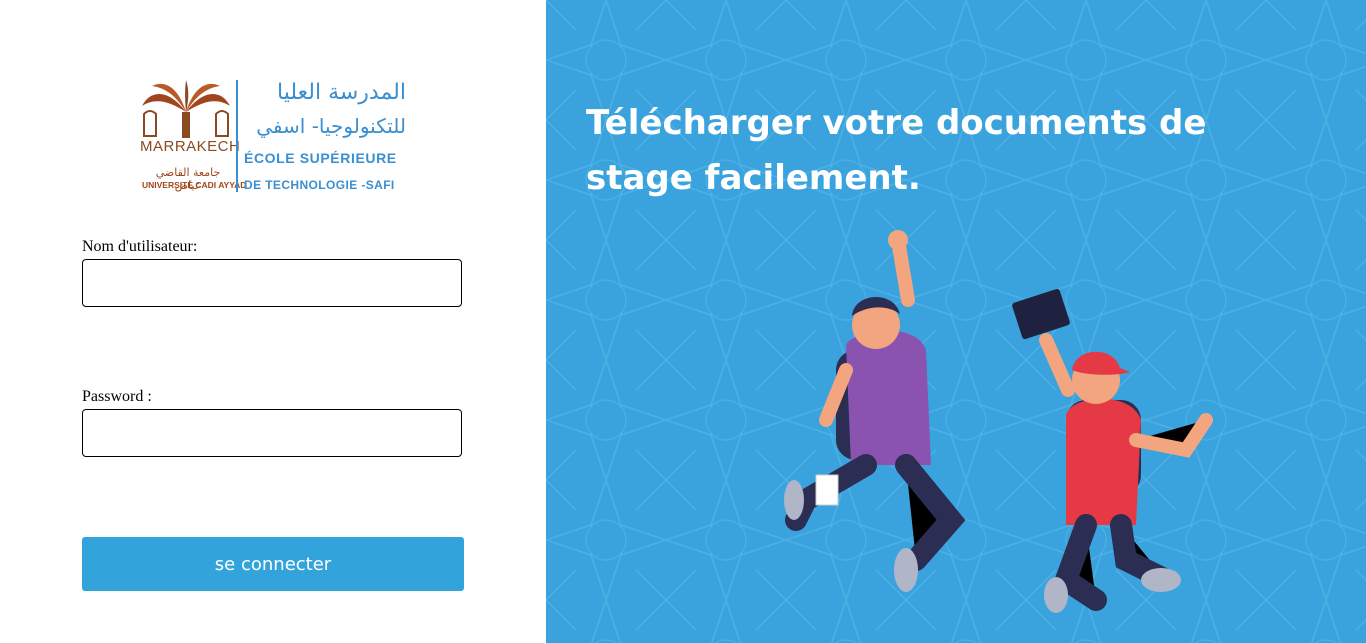  What do you see at coordinates (272, 433) in the screenshot?
I see `password-input` at bounding box center [272, 433].